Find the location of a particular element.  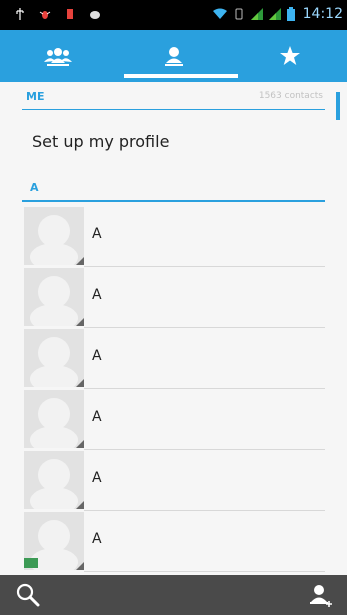

me-section-header: ME 1563 contacts is located at coordinates (173, 99).